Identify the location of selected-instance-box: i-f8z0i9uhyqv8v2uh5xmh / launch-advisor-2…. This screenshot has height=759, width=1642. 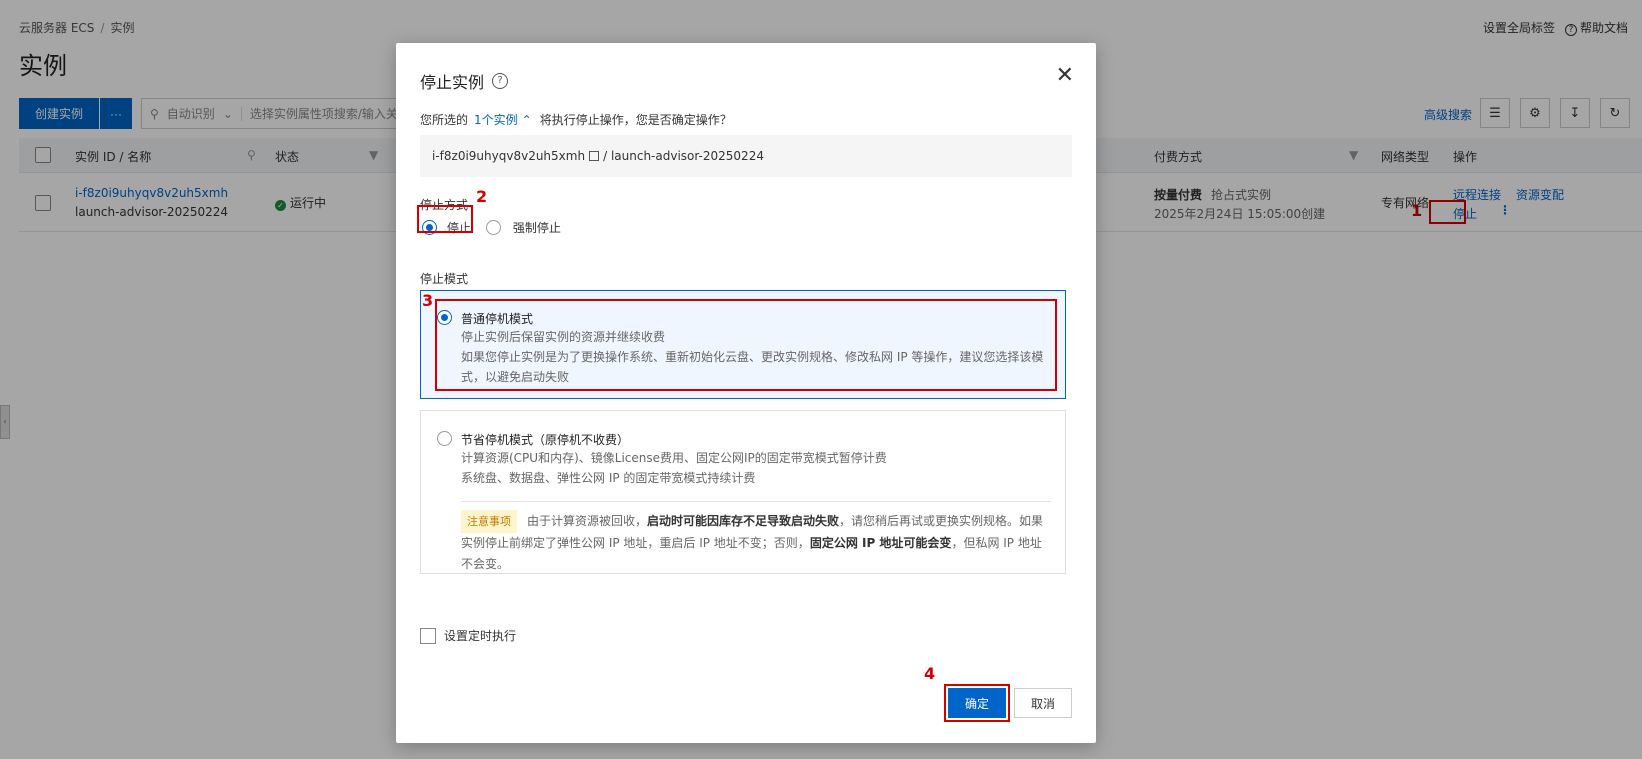
(746, 156).